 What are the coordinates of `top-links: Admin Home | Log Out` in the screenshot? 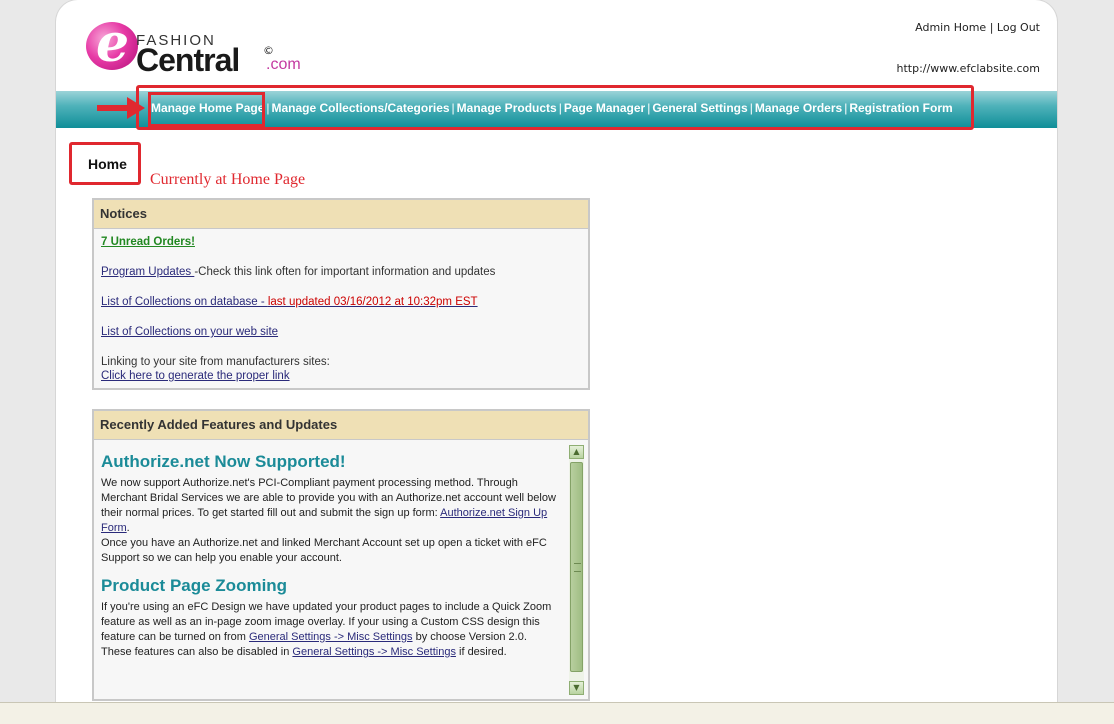 It's located at (977, 27).